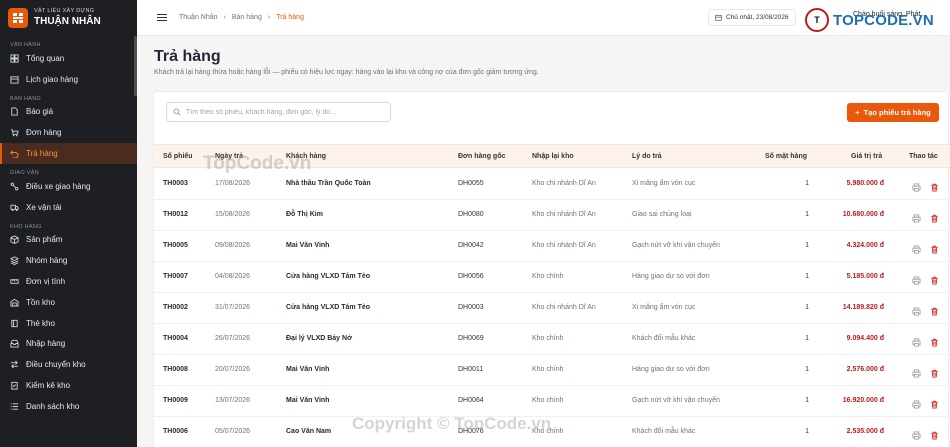 The image size is (950, 447). Describe the element at coordinates (175, 214) in the screenshot. I see `cell-return-no: TH0012` at that location.